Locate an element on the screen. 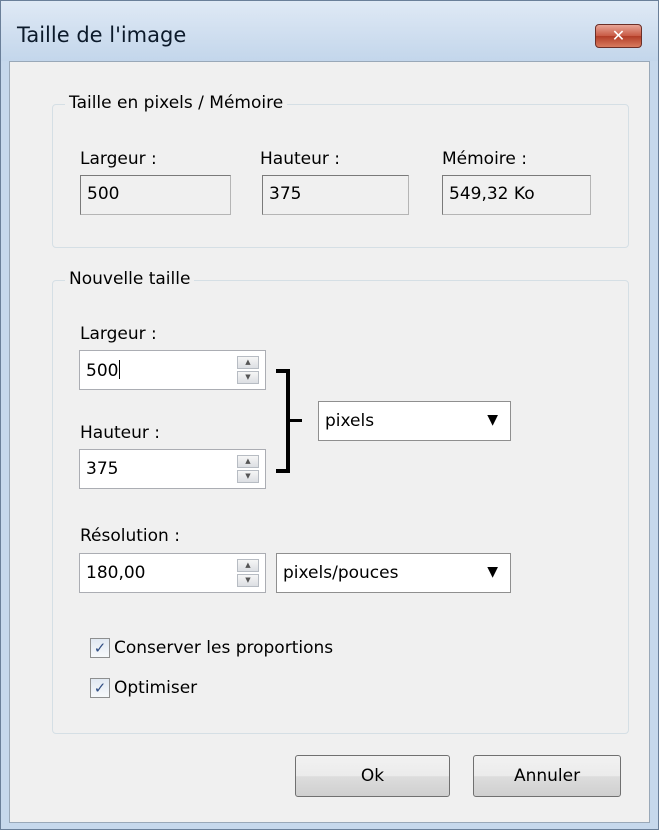  close-icon: ✕ is located at coordinates (618, 35).